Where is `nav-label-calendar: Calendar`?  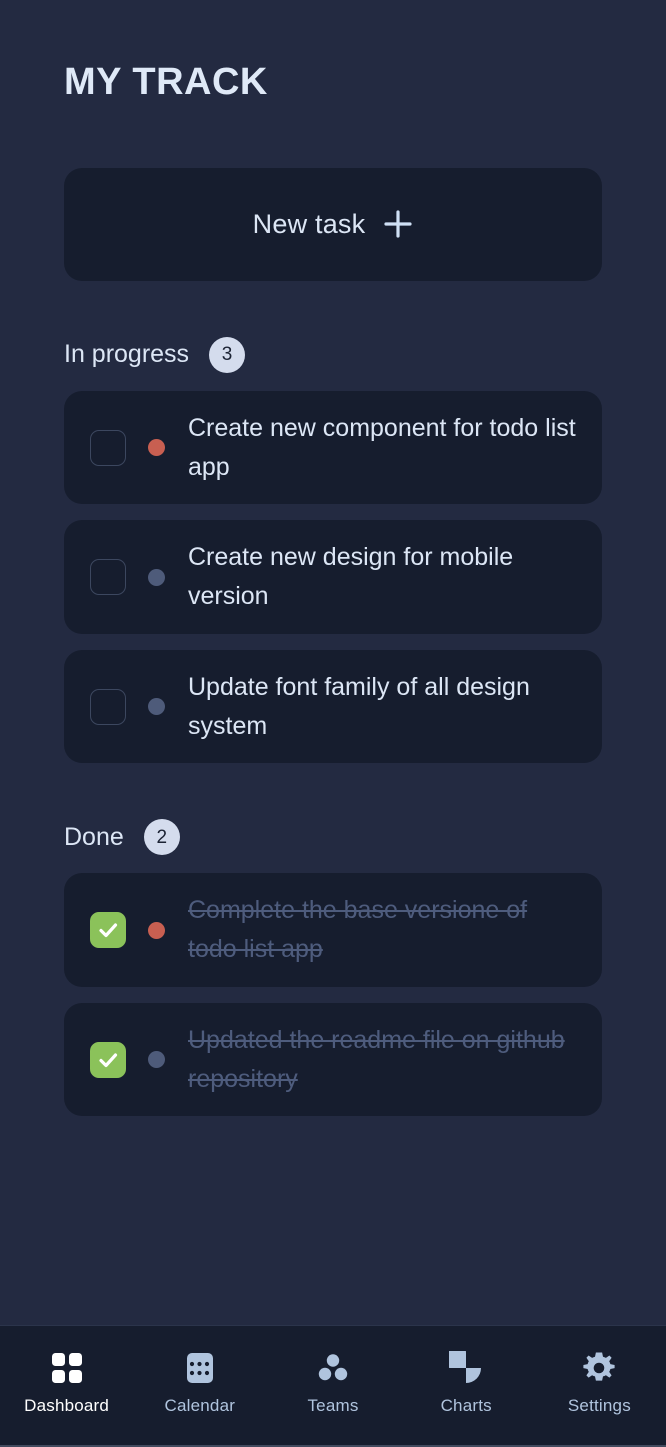 nav-label-calendar: Calendar is located at coordinates (200, 1405).